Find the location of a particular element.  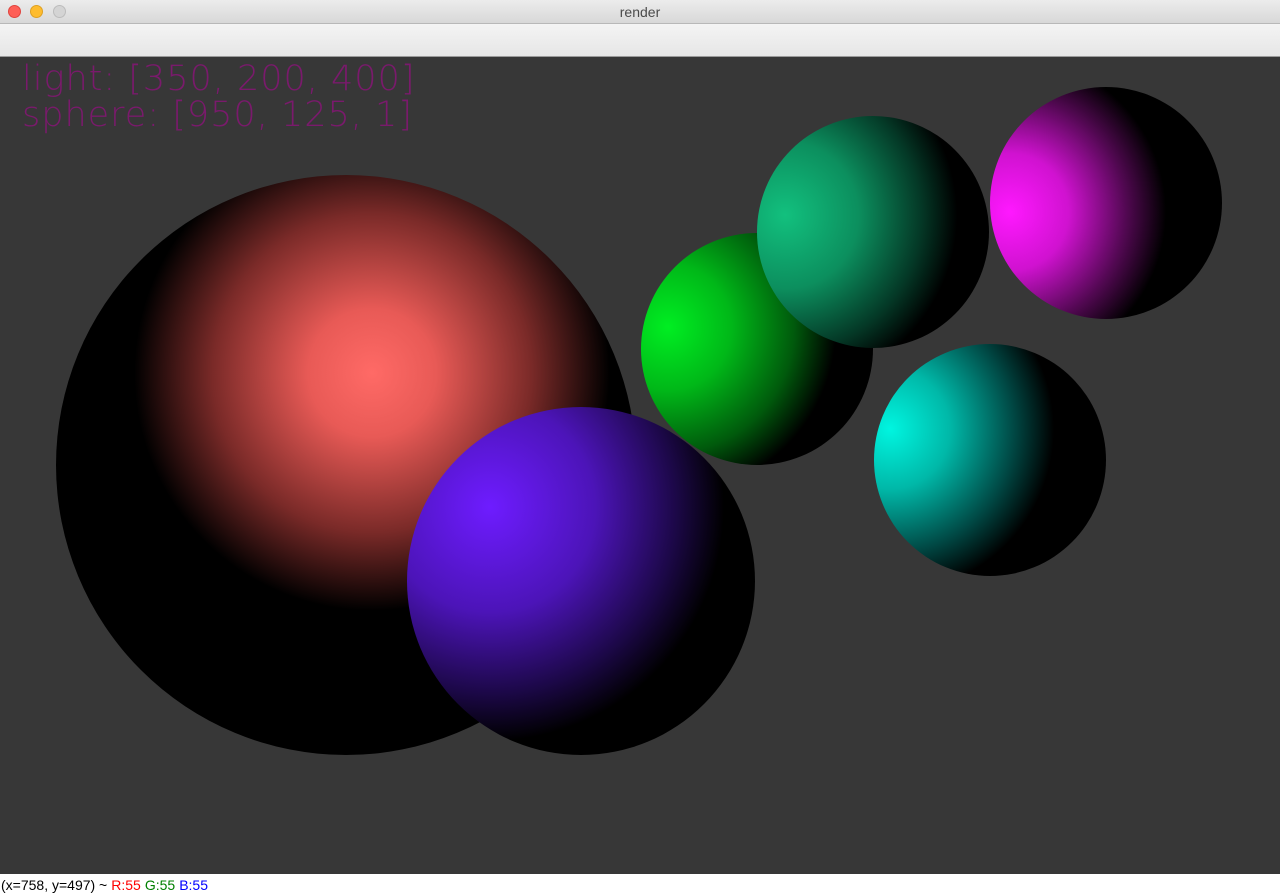

pixel-green-value: G:55 is located at coordinates (160, 885).